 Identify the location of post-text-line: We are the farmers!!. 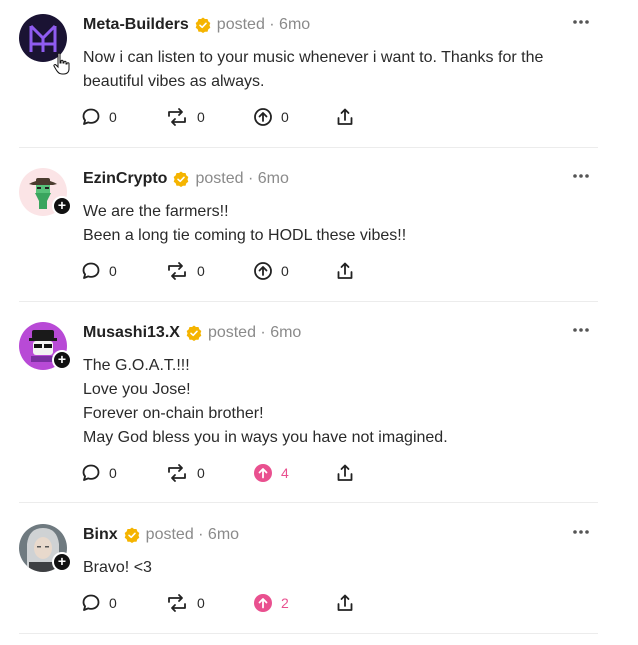
(156, 211).